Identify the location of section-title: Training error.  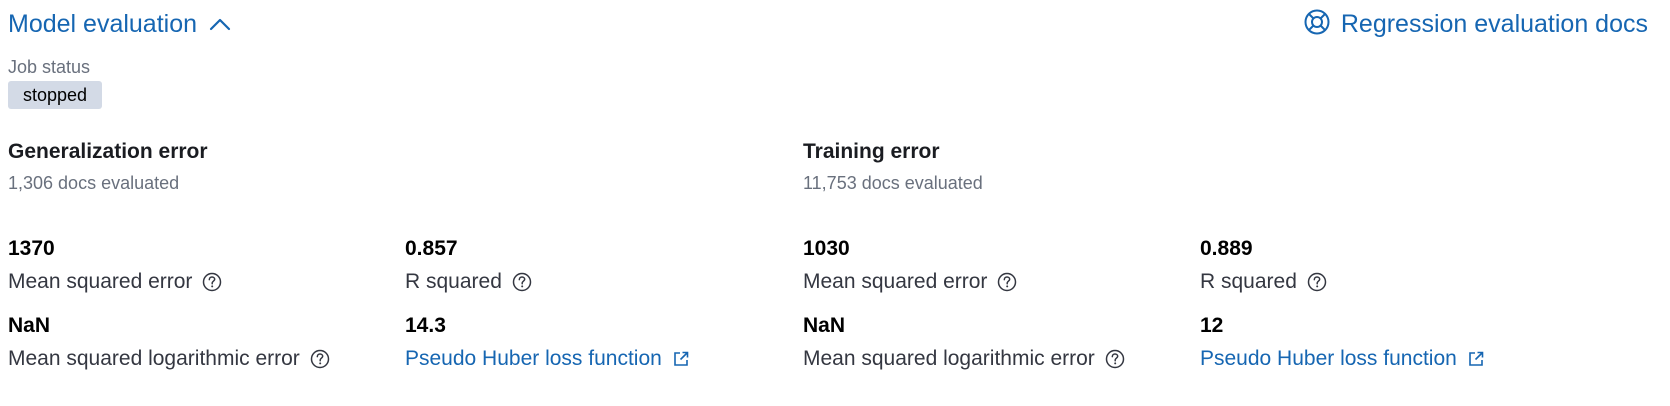
(871, 151).